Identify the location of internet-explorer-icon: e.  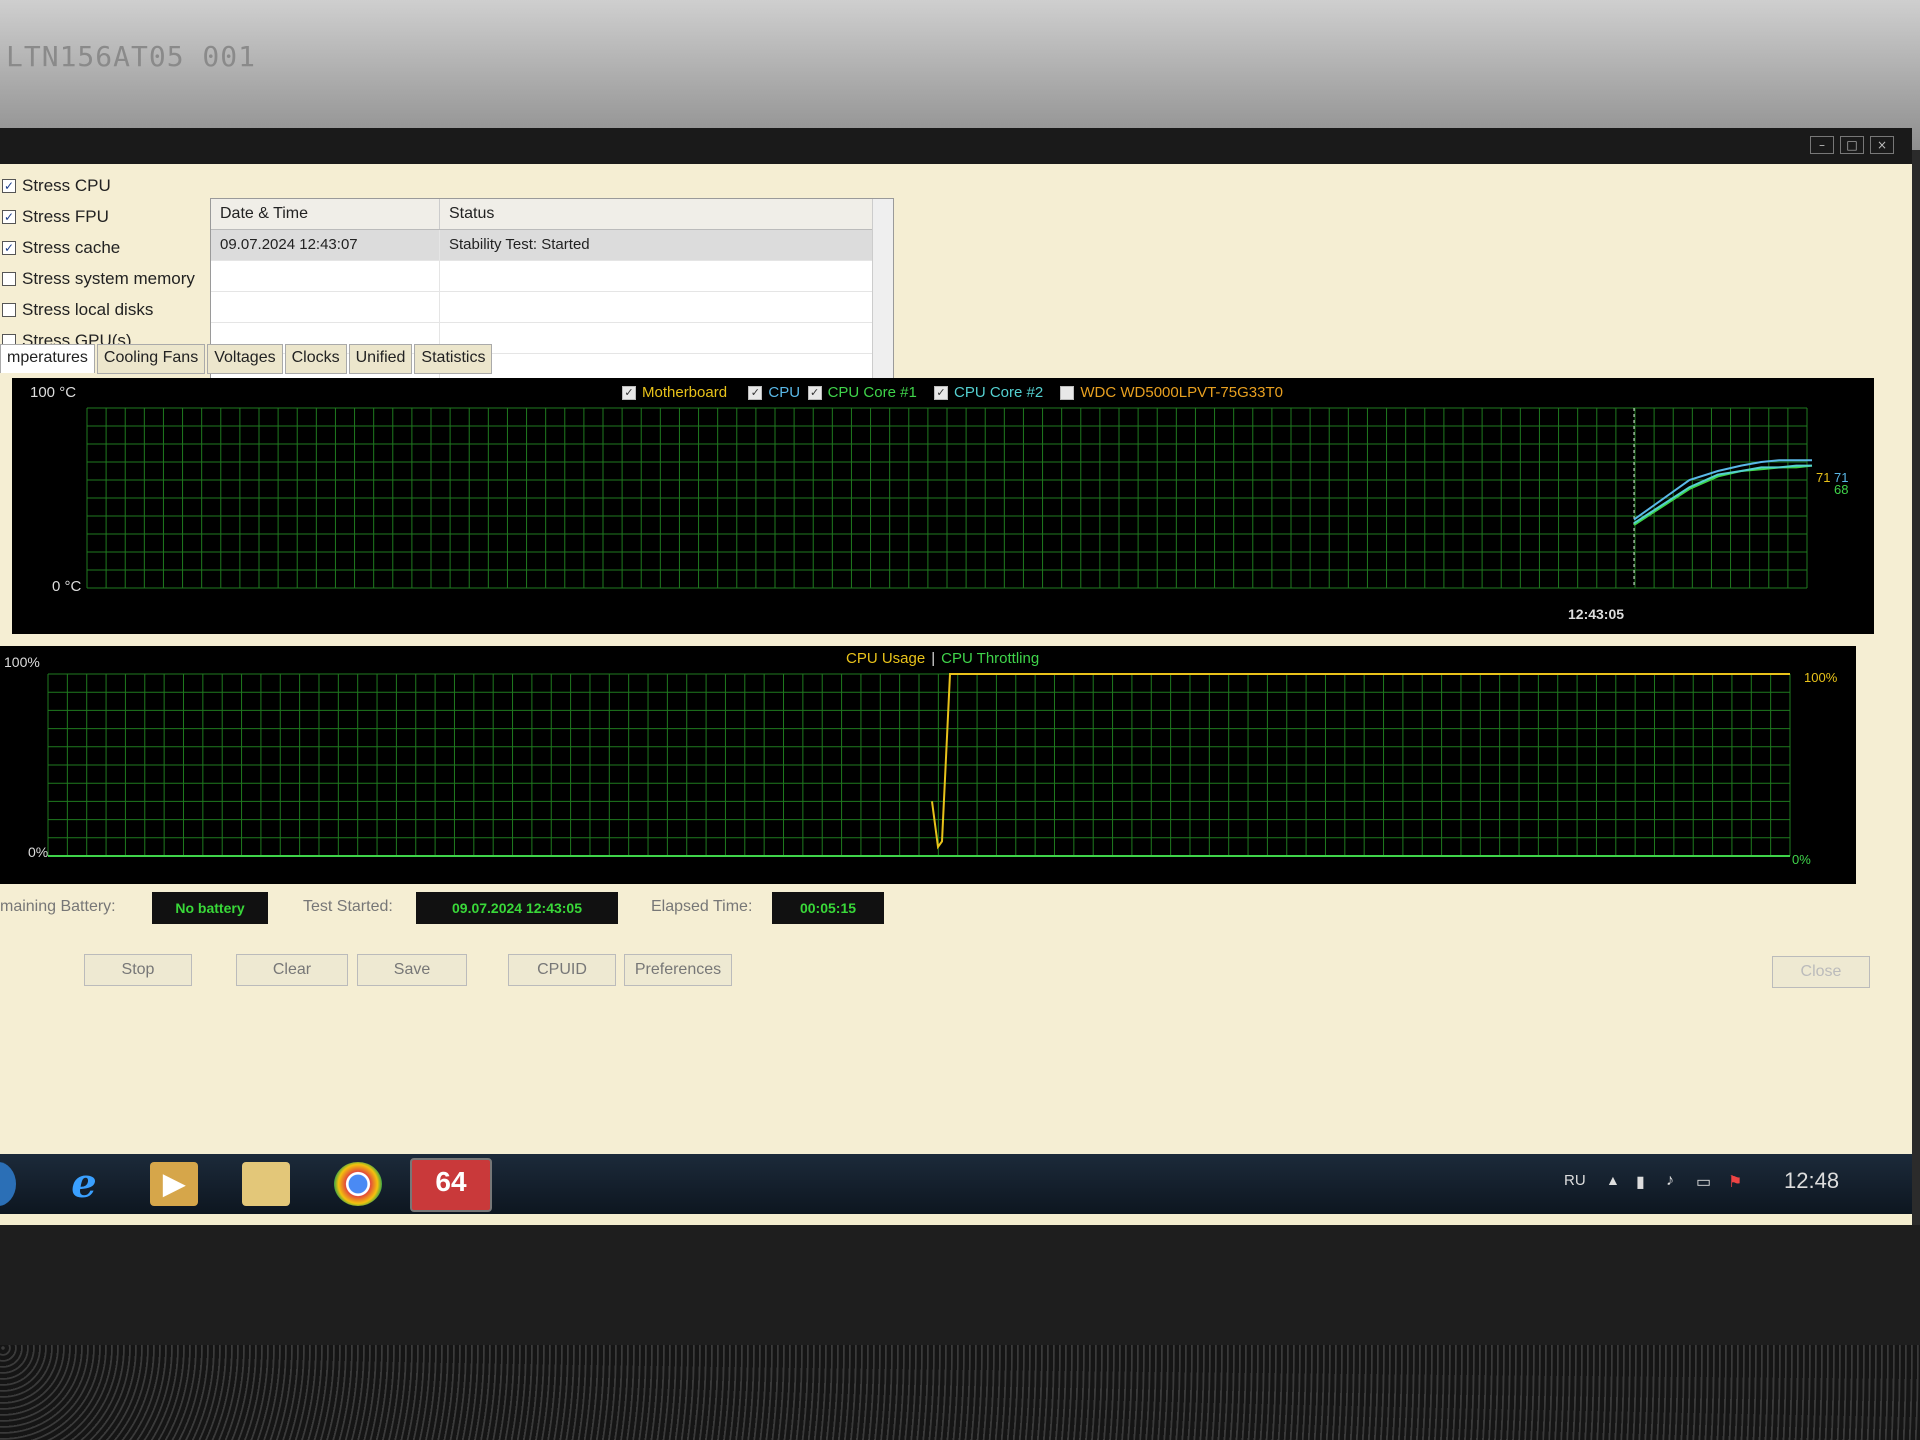
(84, 1184).